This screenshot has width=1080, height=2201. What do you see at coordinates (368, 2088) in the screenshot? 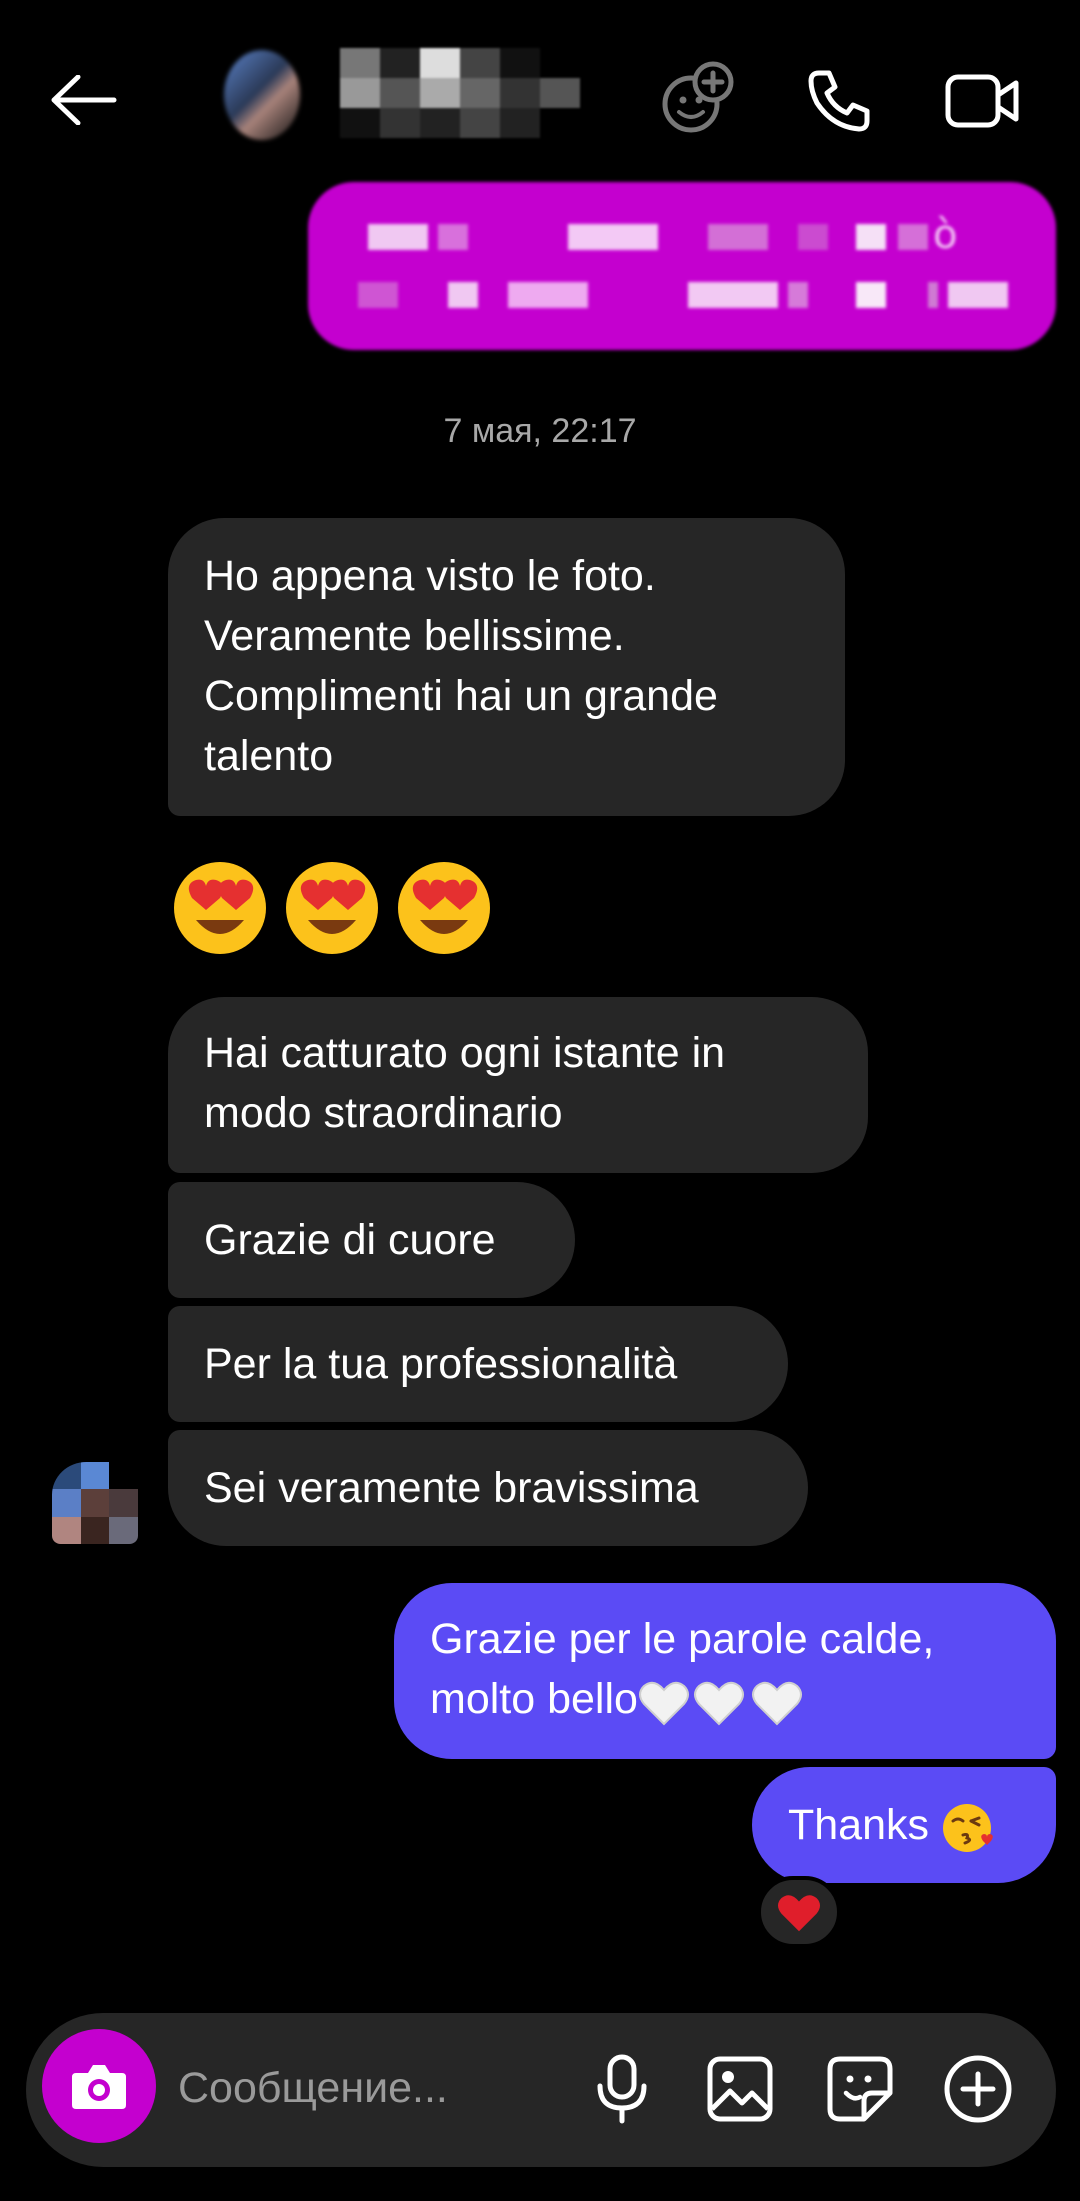
I see `message-input` at bounding box center [368, 2088].